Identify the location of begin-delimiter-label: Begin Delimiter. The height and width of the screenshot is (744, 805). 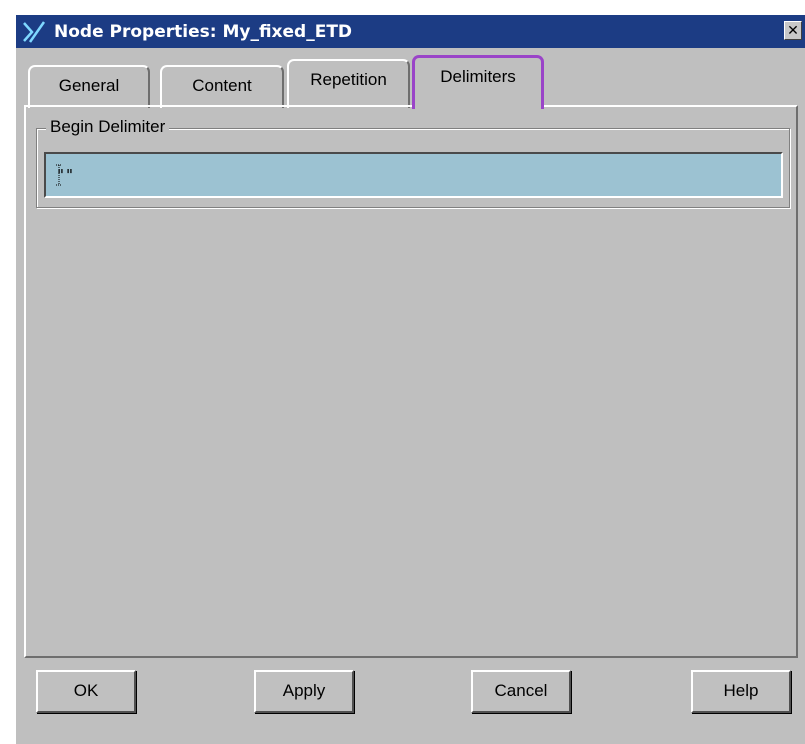
(108, 127).